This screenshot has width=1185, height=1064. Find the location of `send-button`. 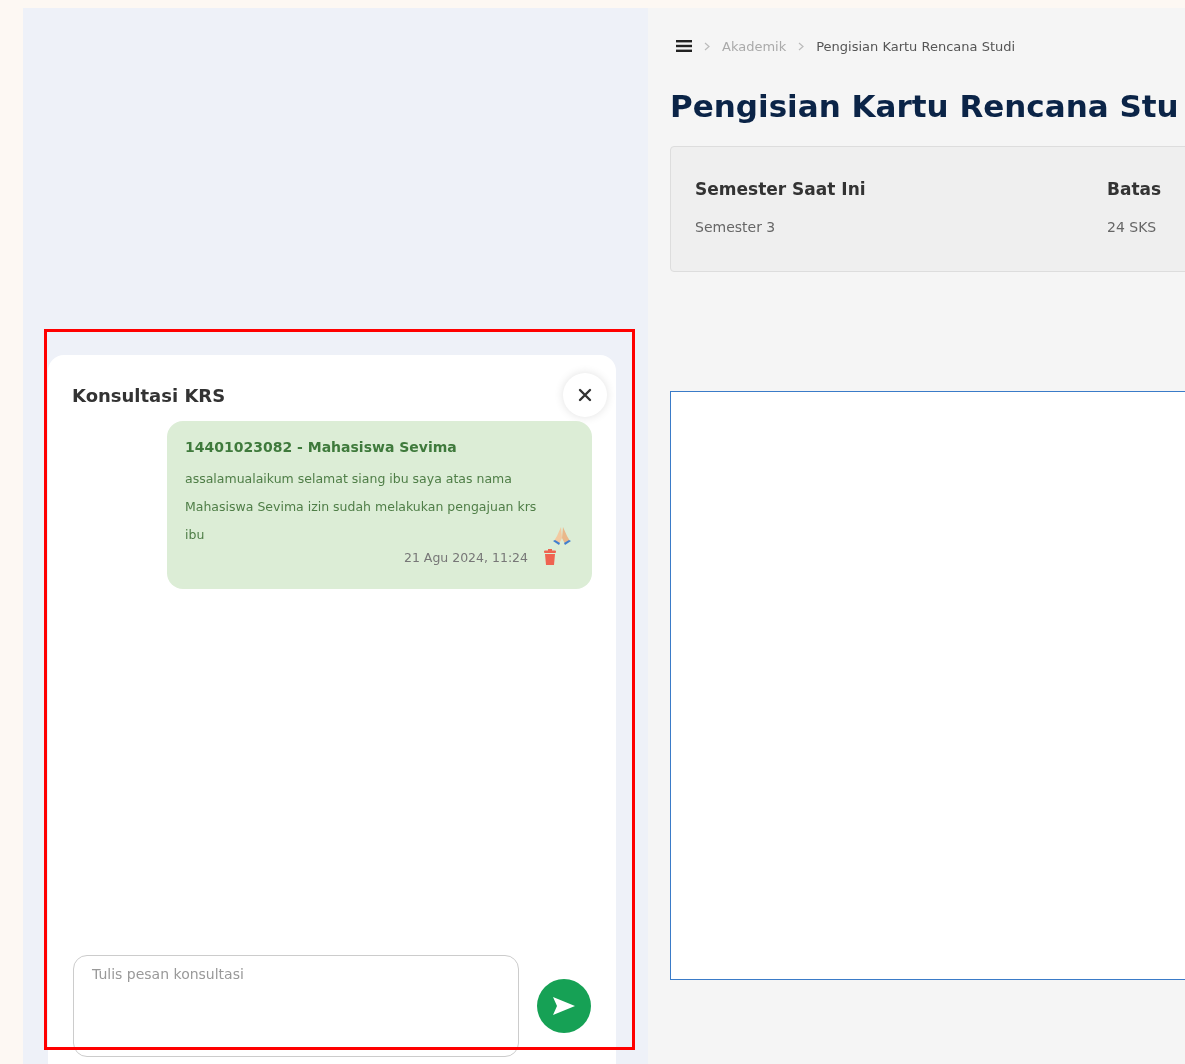

send-button is located at coordinates (564, 1006).